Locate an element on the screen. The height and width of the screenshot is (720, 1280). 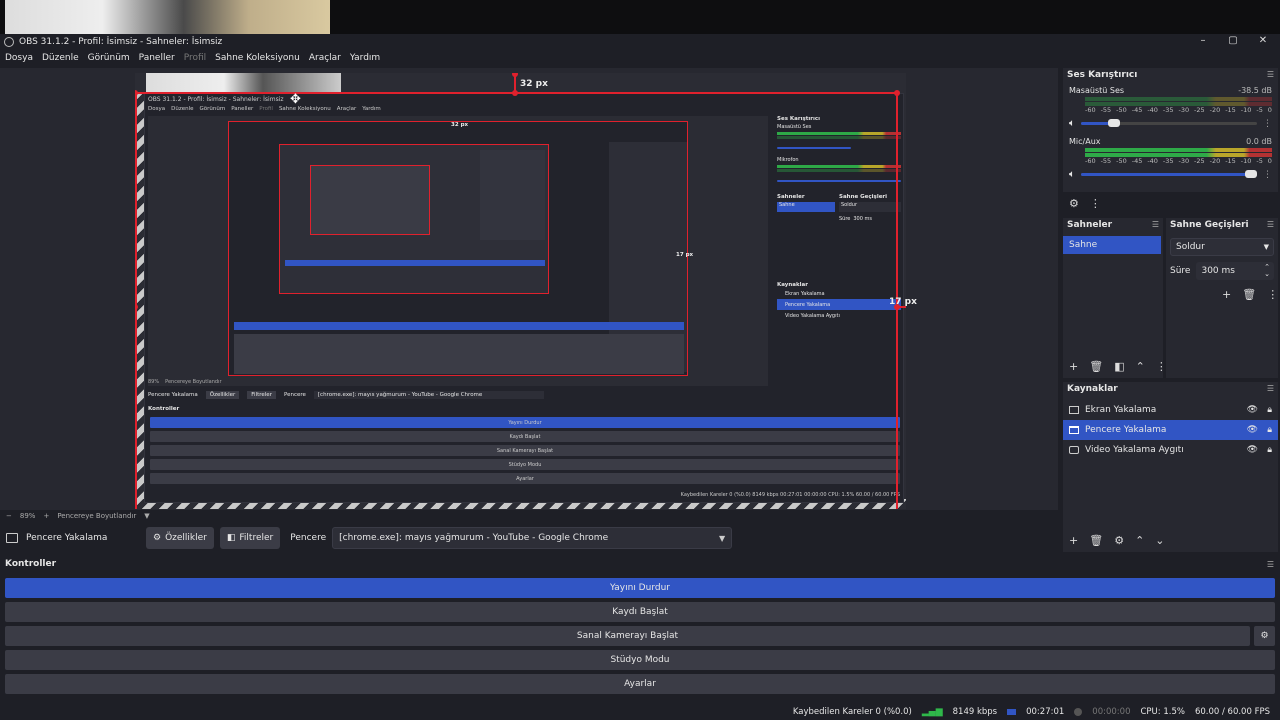
nested-menu-item: Sahne Koleksiyonu is located at coordinates (304, 108).